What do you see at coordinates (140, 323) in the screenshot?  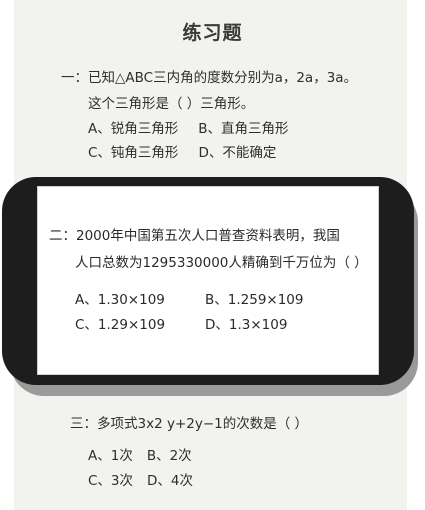 I see `q2-option-c: C、1.29×109` at bounding box center [140, 323].